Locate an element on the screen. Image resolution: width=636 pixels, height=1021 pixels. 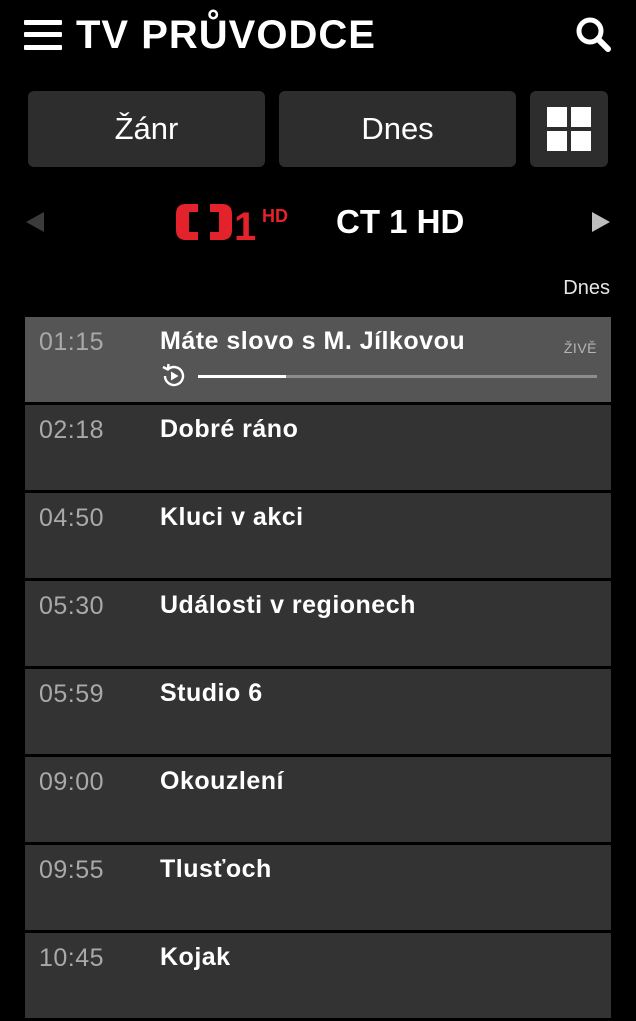
day-filter-label: Dnes is located at coordinates (397, 128).